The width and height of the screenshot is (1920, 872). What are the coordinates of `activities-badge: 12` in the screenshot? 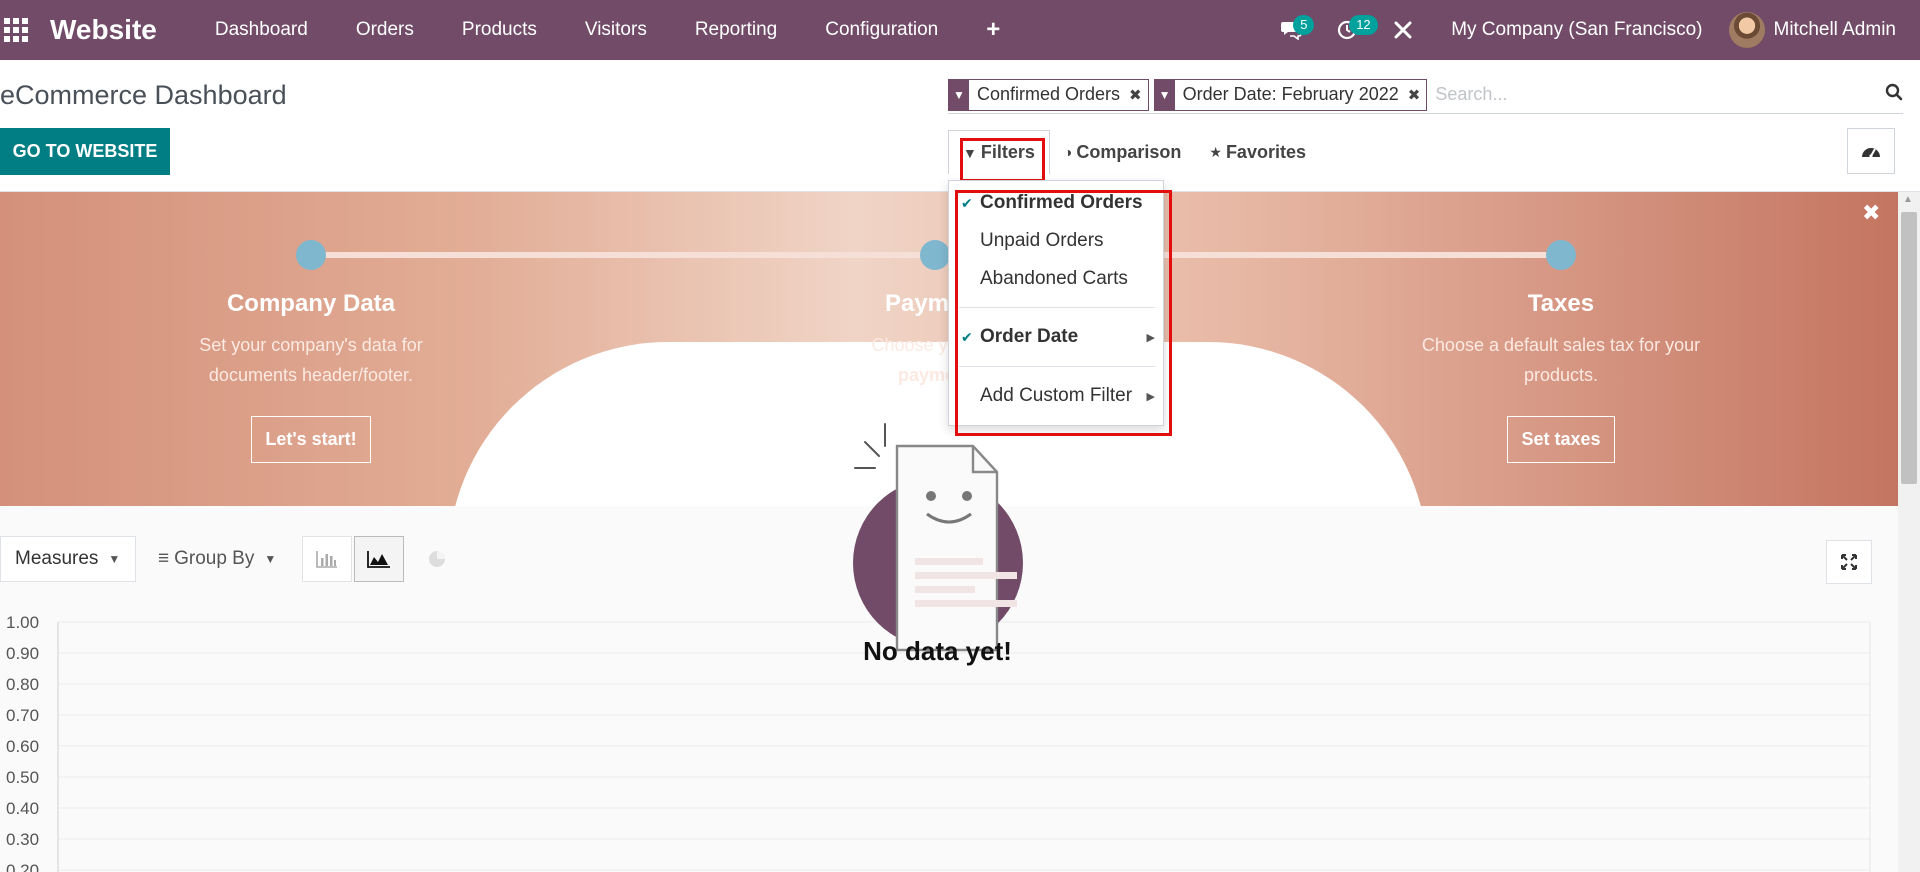 It's located at (1363, 25).